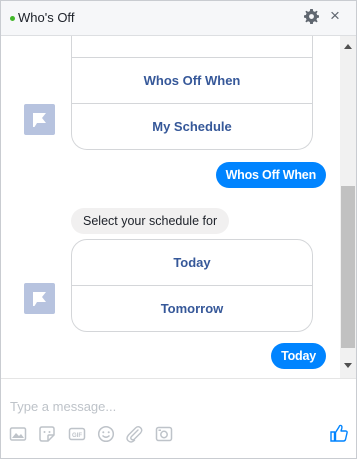 The width and height of the screenshot is (357, 459). I want to click on thumbs-up-icon, so click(339, 433).